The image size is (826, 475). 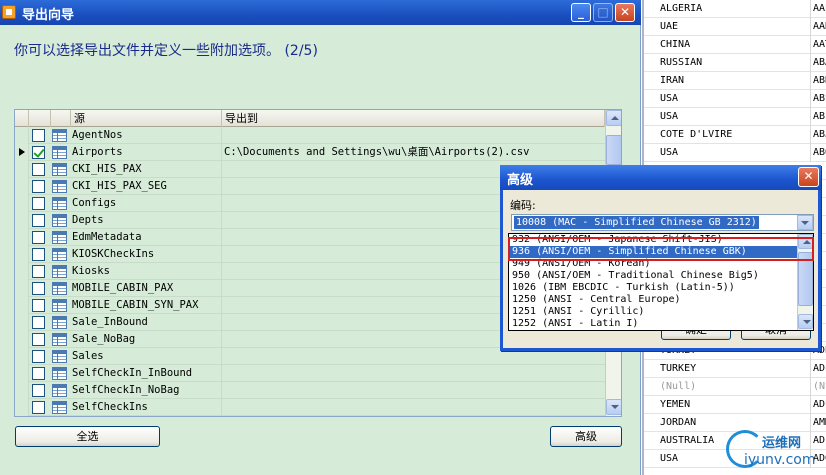 What do you see at coordinates (413, 118) in the screenshot?
I see `dest-column-header: 导出到` at bounding box center [413, 118].